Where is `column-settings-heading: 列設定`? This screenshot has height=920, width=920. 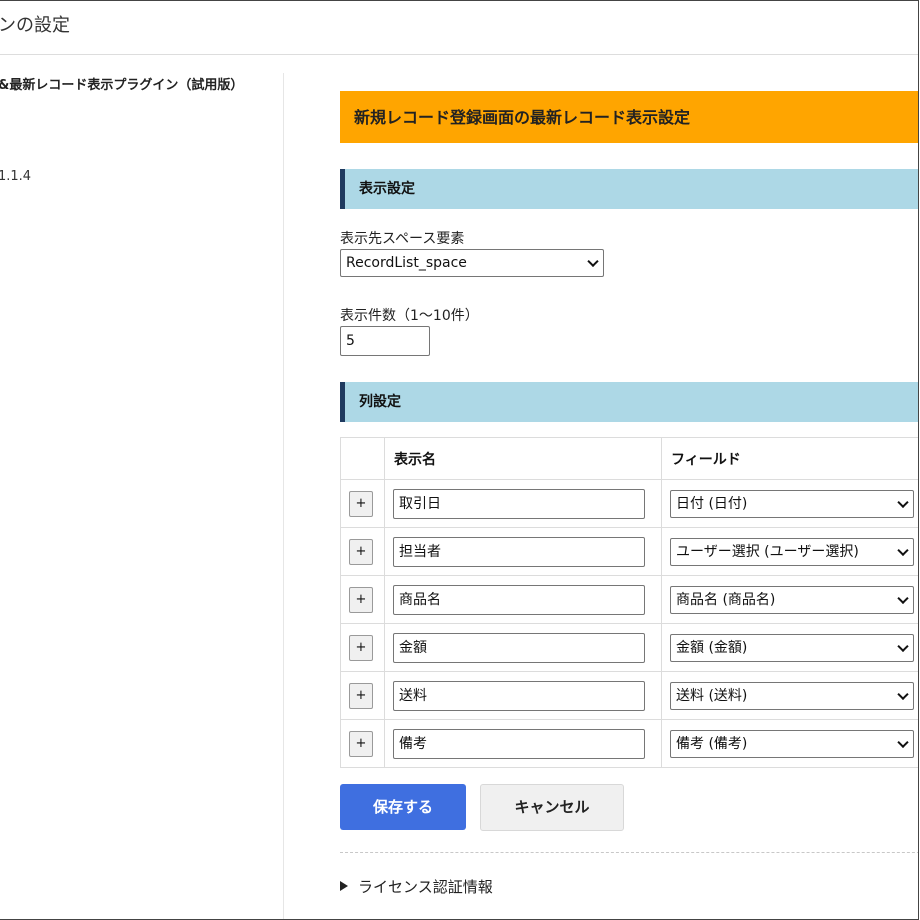
column-settings-heading: 列設定 is located at coordinates (629, 402).